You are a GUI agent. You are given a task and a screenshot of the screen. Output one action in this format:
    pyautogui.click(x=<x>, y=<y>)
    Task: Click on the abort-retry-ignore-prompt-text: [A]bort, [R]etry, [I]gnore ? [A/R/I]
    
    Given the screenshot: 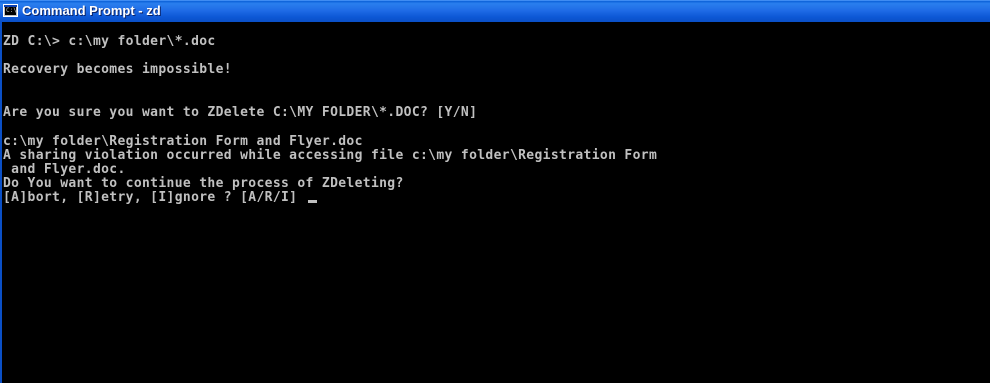 What is the action you would take?
    pyautogui.click(x=154, y=197)
    